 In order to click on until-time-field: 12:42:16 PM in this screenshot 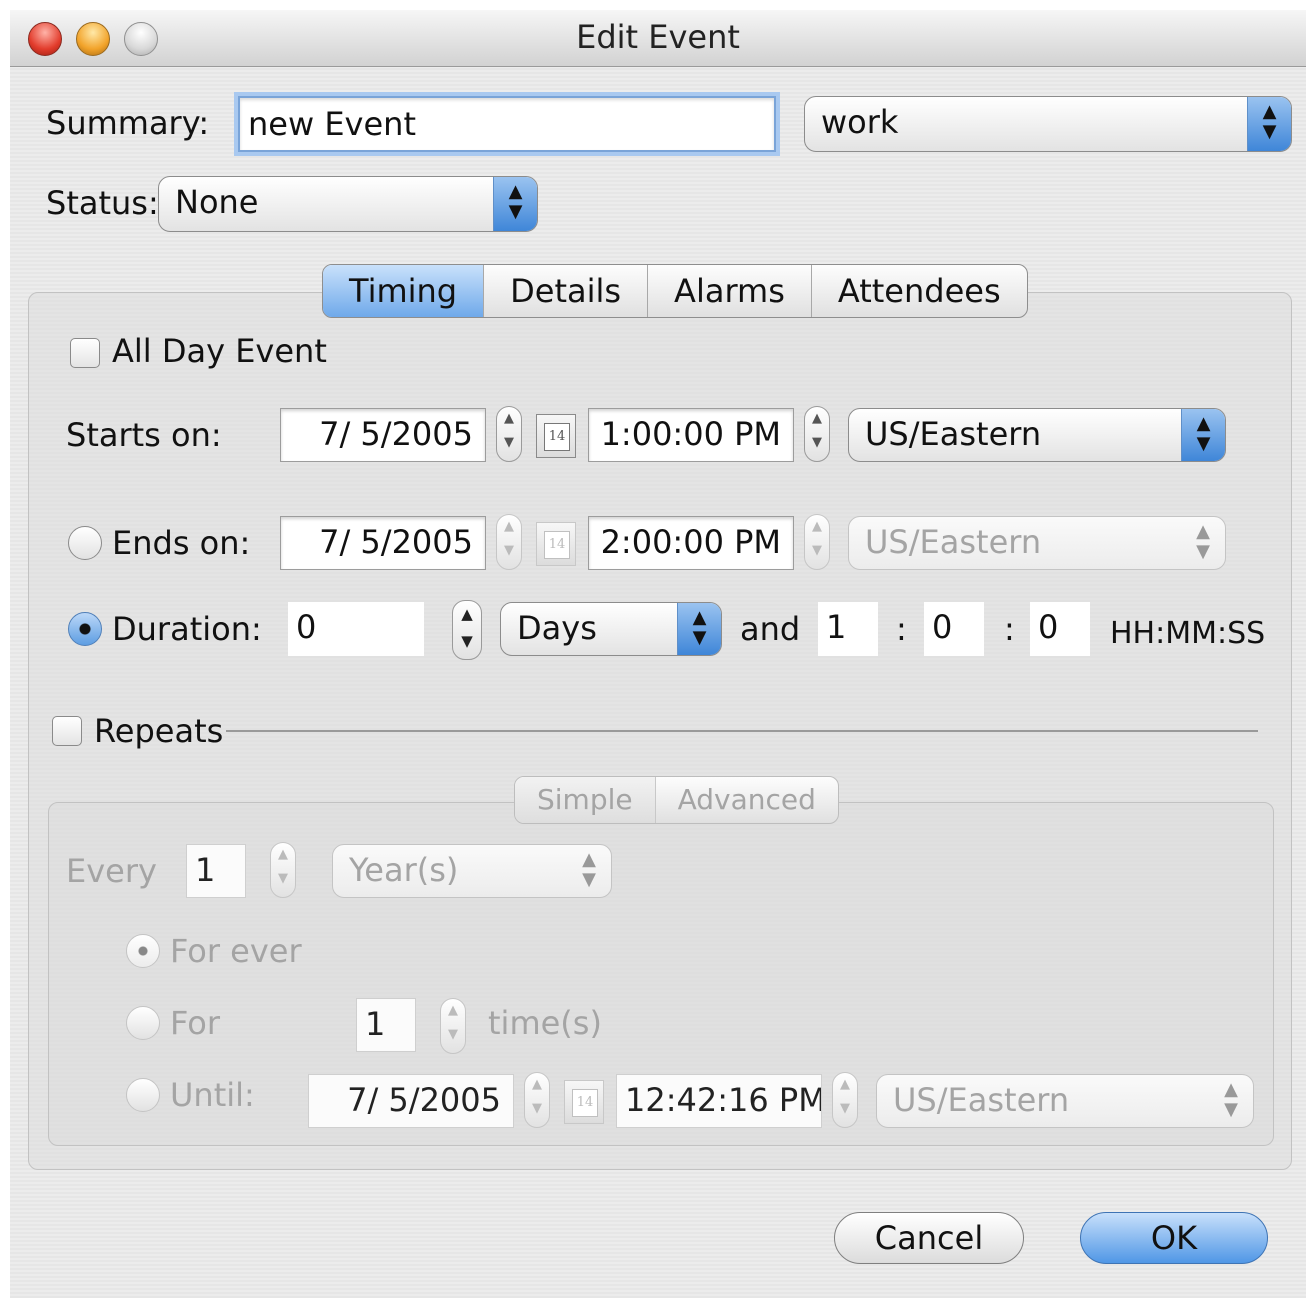, I will do `click(719, 1101)`.